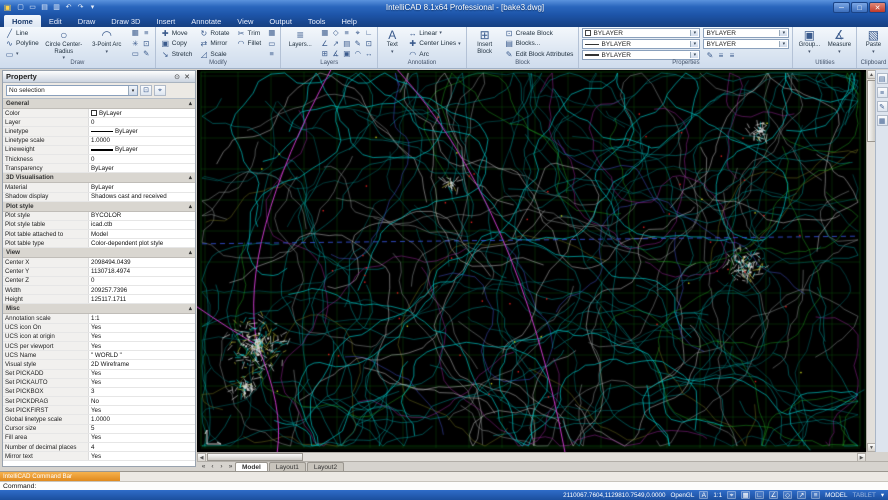  What do you see at coordinates (22, 44) in the screenshot?
I see `polyline-button: ∿ Polyline` at bounding box center [22, 44].